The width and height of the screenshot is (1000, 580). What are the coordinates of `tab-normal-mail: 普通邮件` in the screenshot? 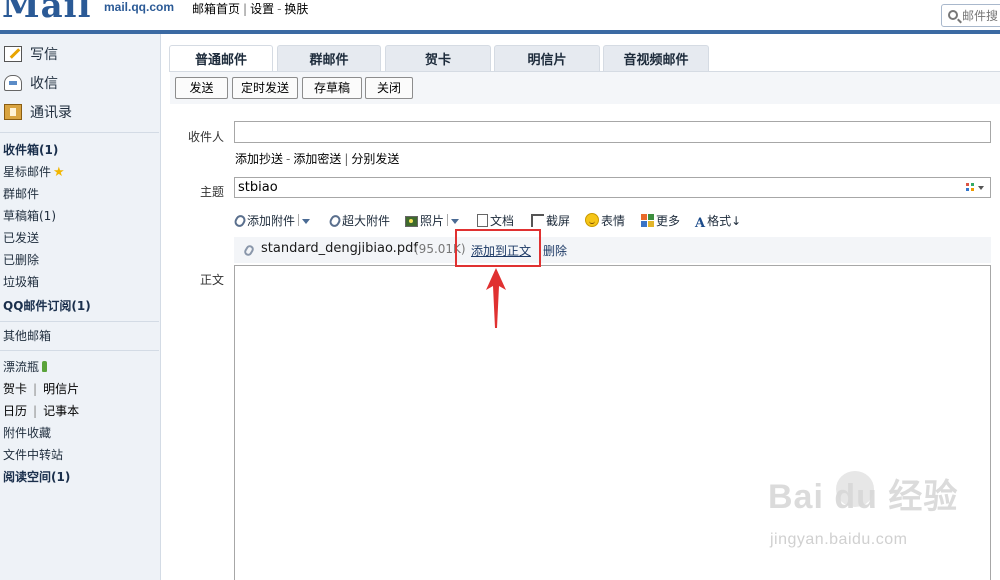 It's located at (221, 58).